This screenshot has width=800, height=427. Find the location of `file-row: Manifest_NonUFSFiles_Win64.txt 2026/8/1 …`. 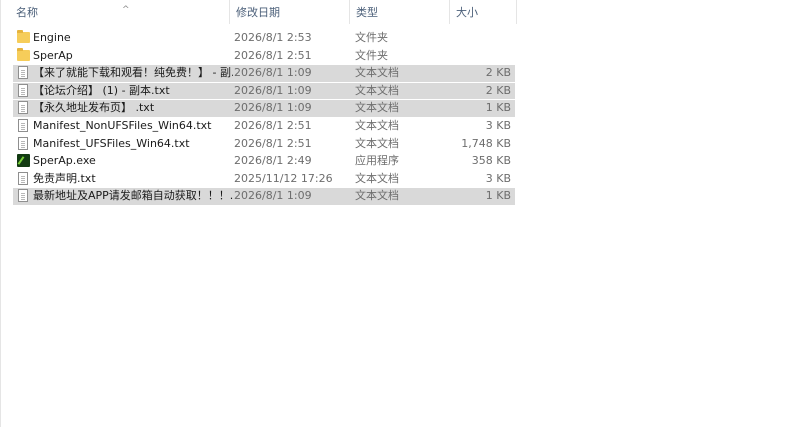

file-row: Manifest_NonUFSFiles_Win64.txt 2026/8/1 … is located at coordinates (264, 126).